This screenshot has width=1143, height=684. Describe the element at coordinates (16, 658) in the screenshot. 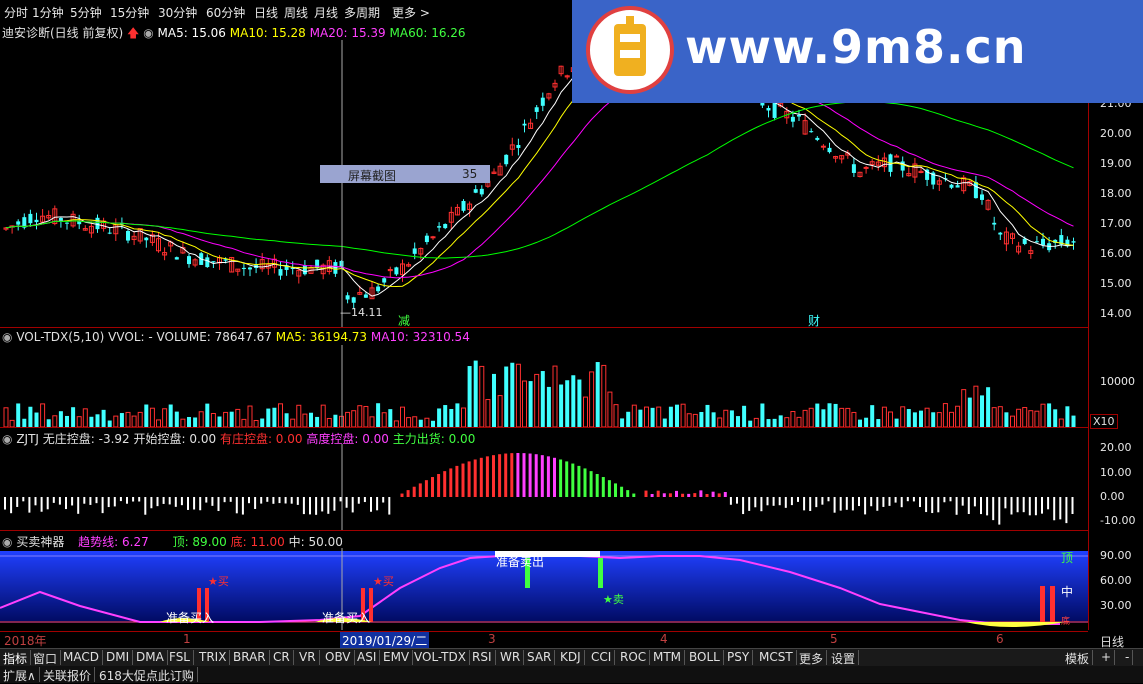

I see `tab-zhibiao: 指标` at that location.